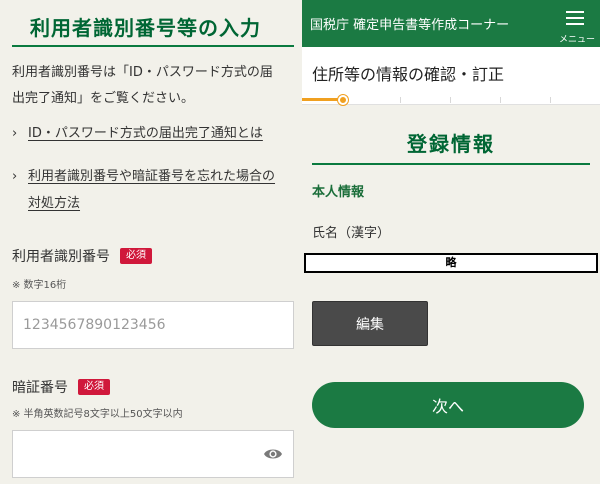  I want to click on user-id-input: 1234567890123456, so click(153, 325).